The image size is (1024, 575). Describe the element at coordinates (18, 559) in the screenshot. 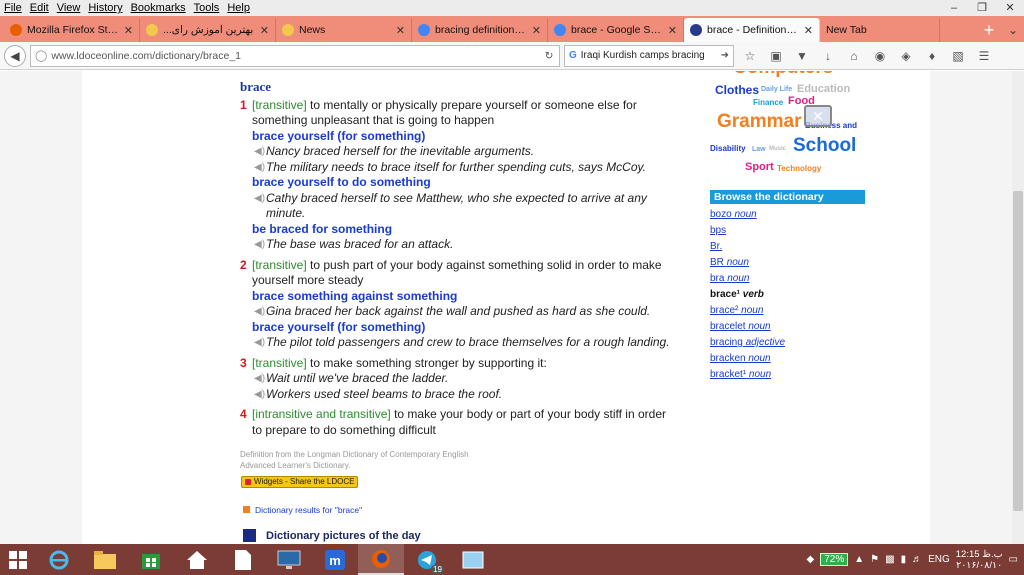

I see `start-button` at that location.